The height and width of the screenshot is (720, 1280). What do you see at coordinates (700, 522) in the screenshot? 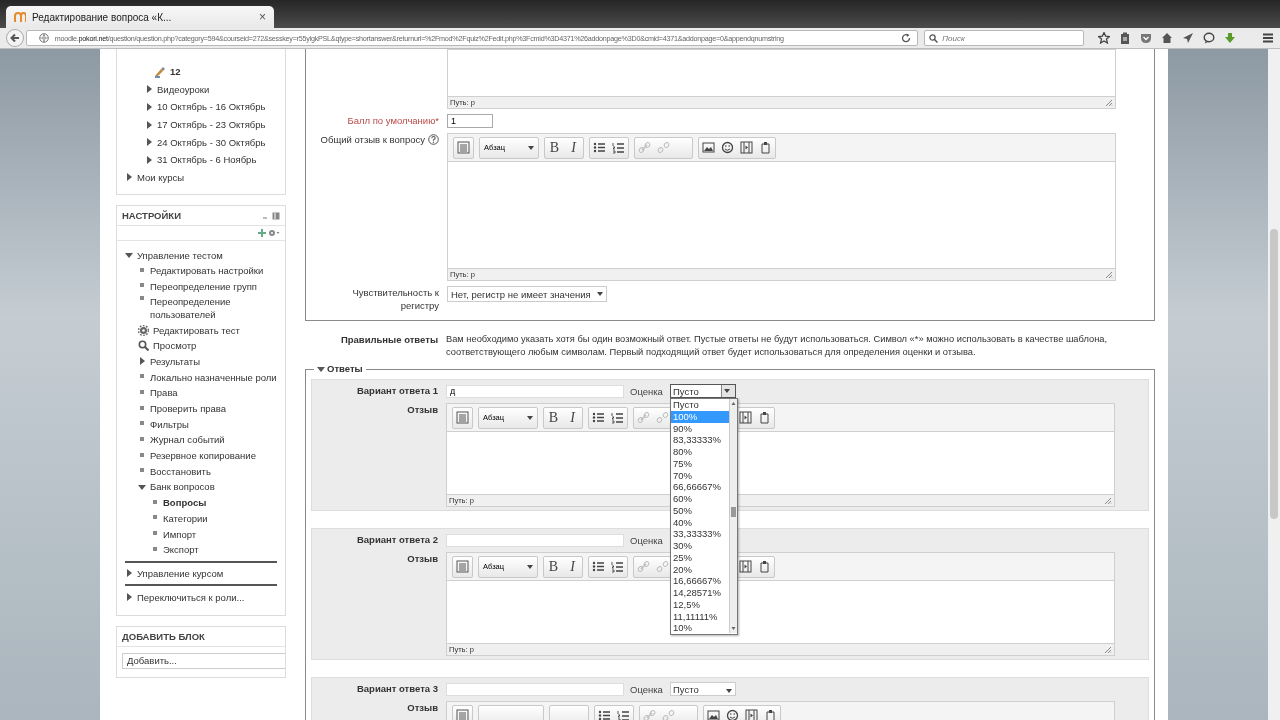
I see `dropdown-option: 40%` at bounding box center [700, 522].